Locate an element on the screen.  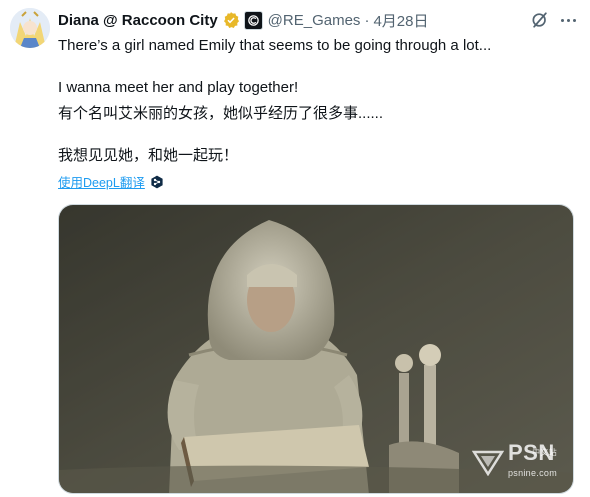
avatar is located at coordinates (30, 28).